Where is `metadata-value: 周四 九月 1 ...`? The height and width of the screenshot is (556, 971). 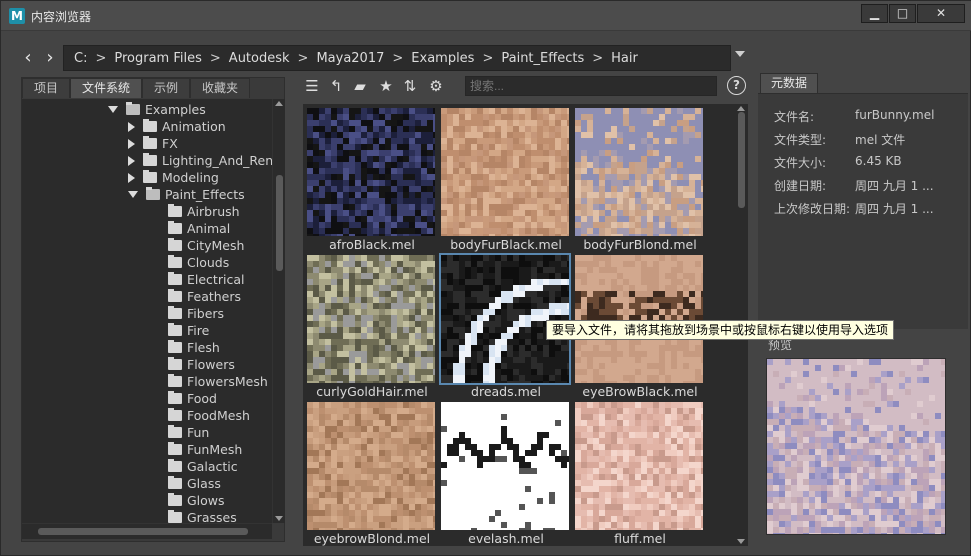
metadata-value: 周四 九月 1 ... is located at coordinates (894, 209).